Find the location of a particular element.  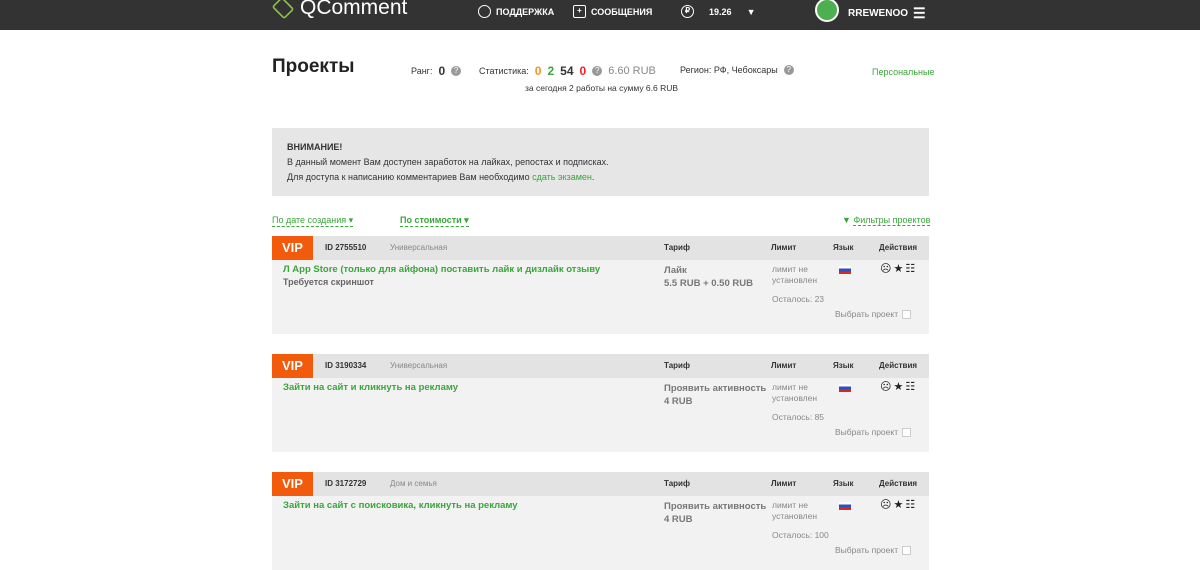

balance-value: 19.26 is located at coordinates (720, 11).